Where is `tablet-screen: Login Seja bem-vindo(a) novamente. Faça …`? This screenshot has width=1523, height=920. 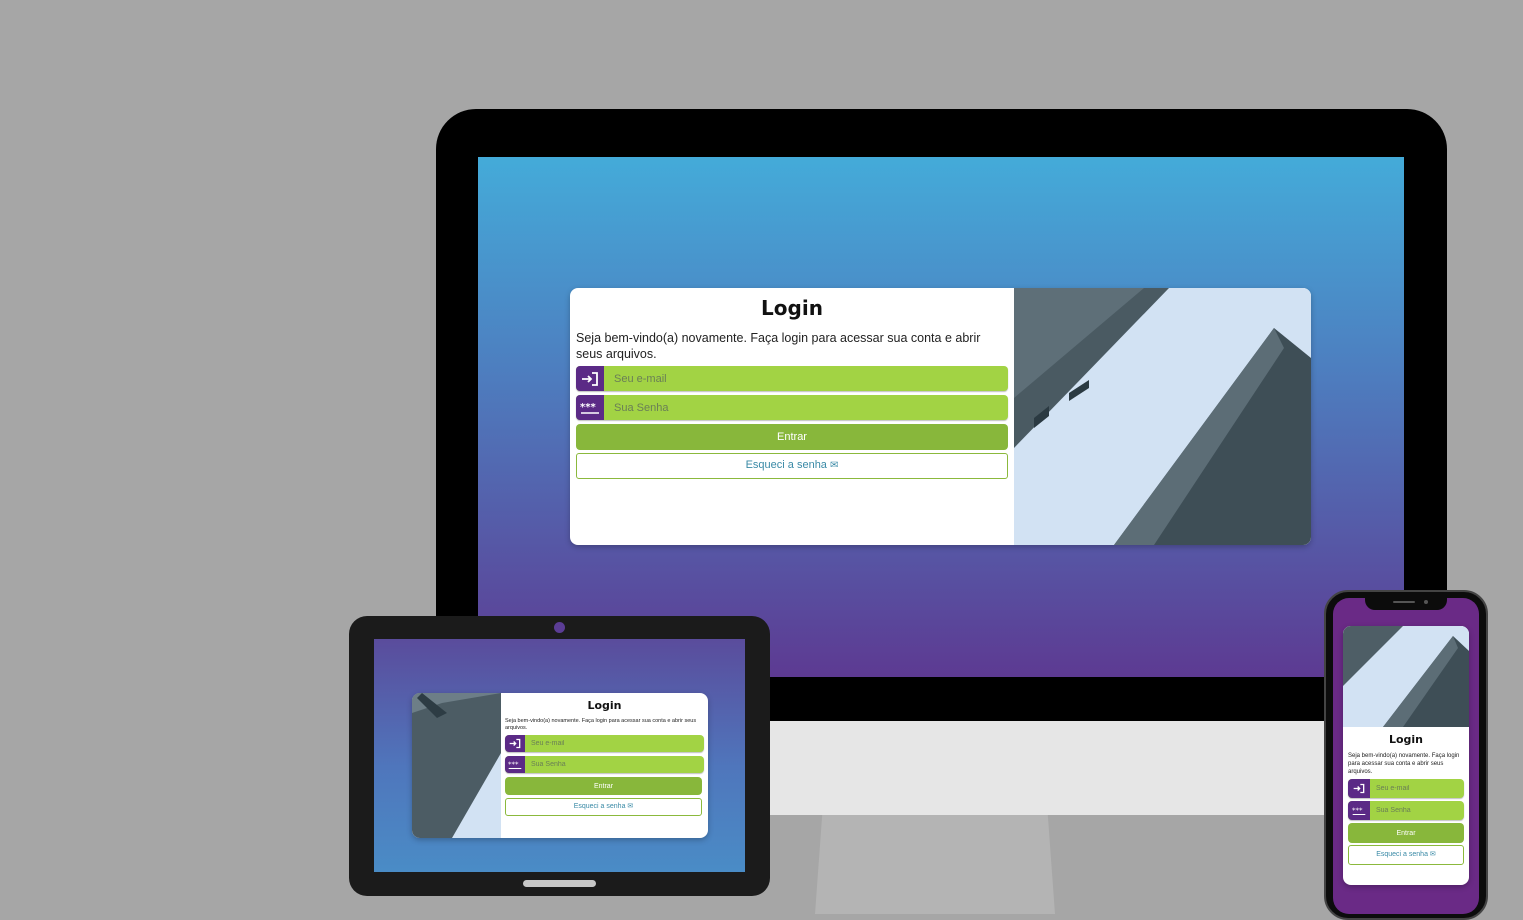 tablet-screen: Login Seja bem-vindo(a) novamente. Faça … is located at coordinates (559, 755).